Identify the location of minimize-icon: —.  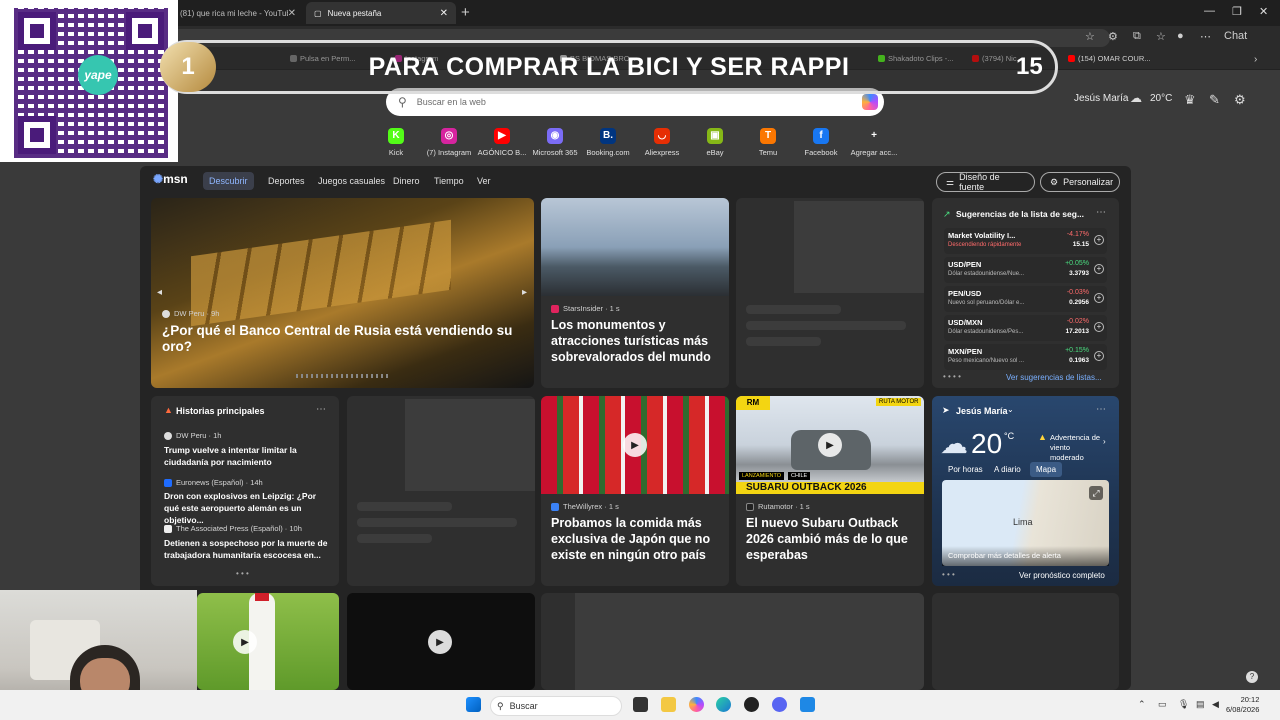
(1209, 11).